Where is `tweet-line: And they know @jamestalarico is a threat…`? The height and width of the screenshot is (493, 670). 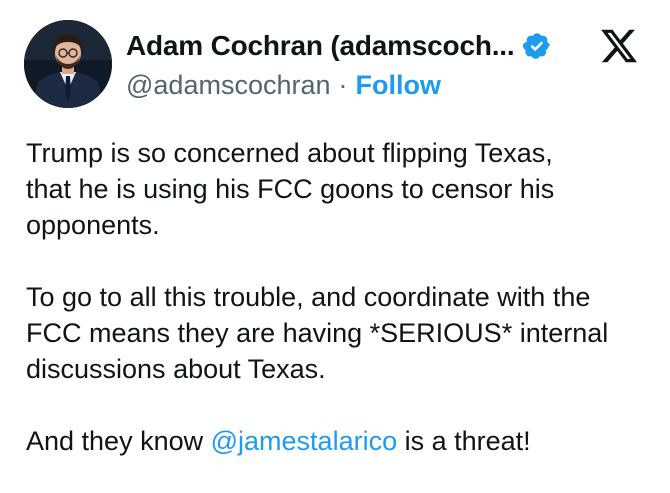
tweet-line: And they know @jamestalarico is a threat… is located at coordinates (341, 441).